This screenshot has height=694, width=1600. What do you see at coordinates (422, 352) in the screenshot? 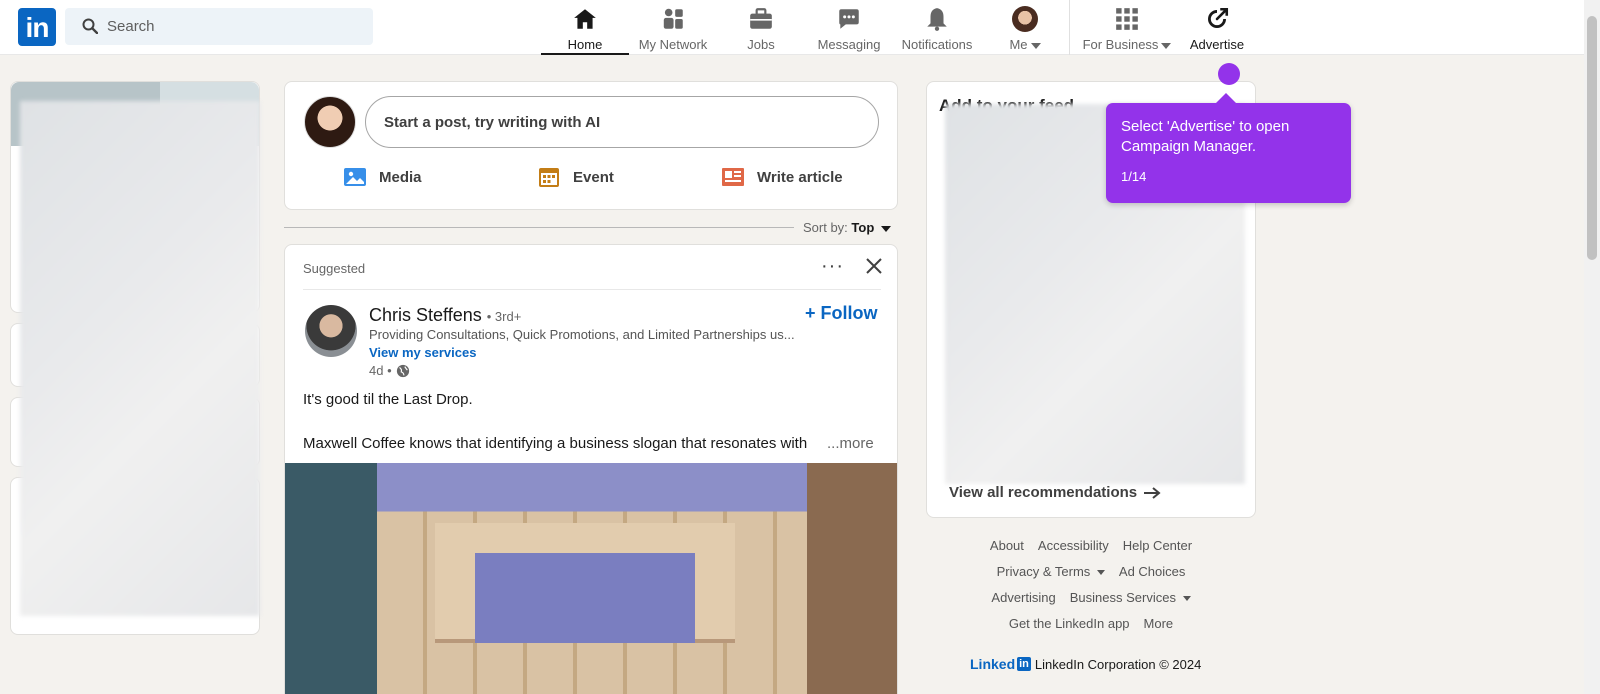
I see `view-services-link: View my services` at bounding box center [422, 352].